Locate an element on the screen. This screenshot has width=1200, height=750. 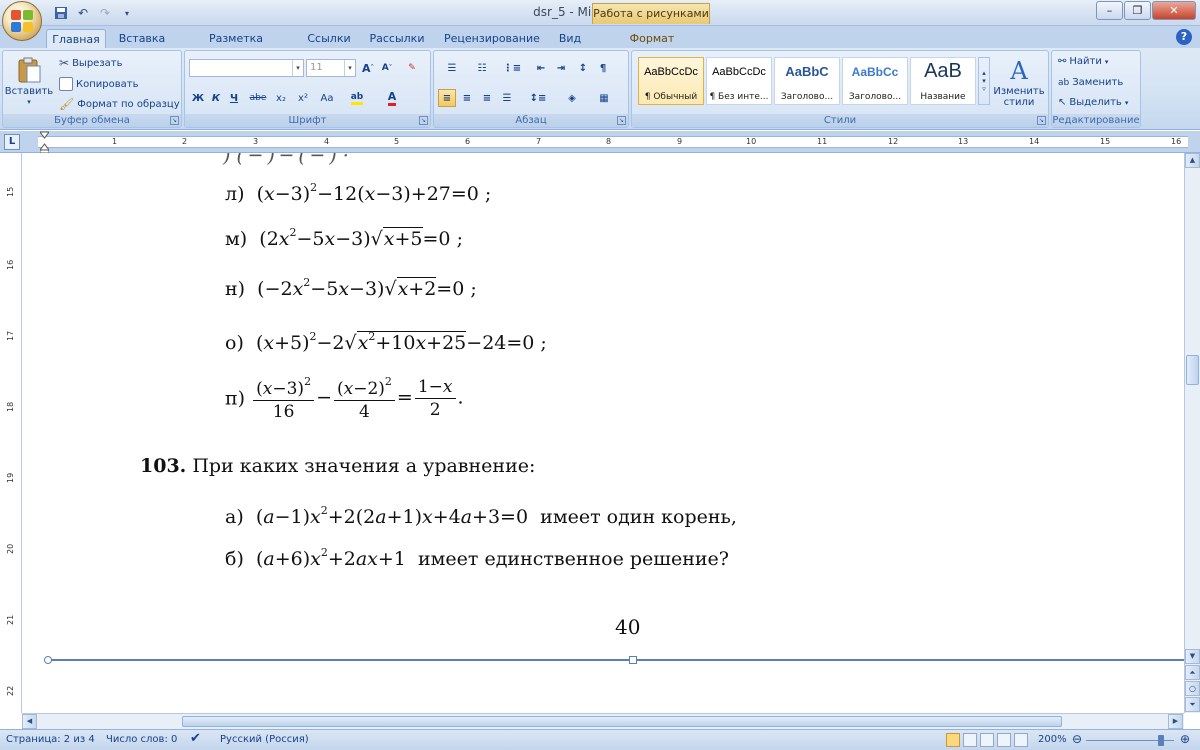
resize-handle-left is located at coordinates (48, 660).